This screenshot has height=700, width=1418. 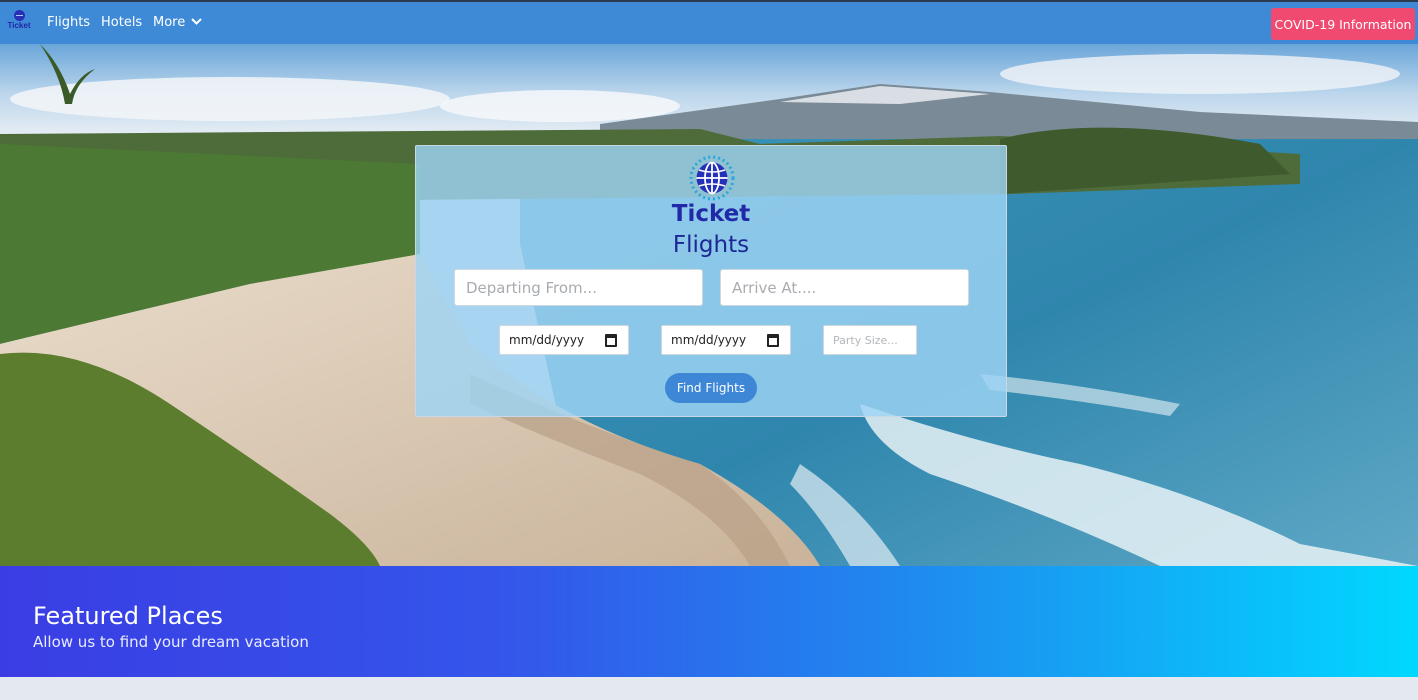 What do you see at coordinates (844, 287) in the screenshot?
I see `arrive-at-input` at bounding box center [844, 287].